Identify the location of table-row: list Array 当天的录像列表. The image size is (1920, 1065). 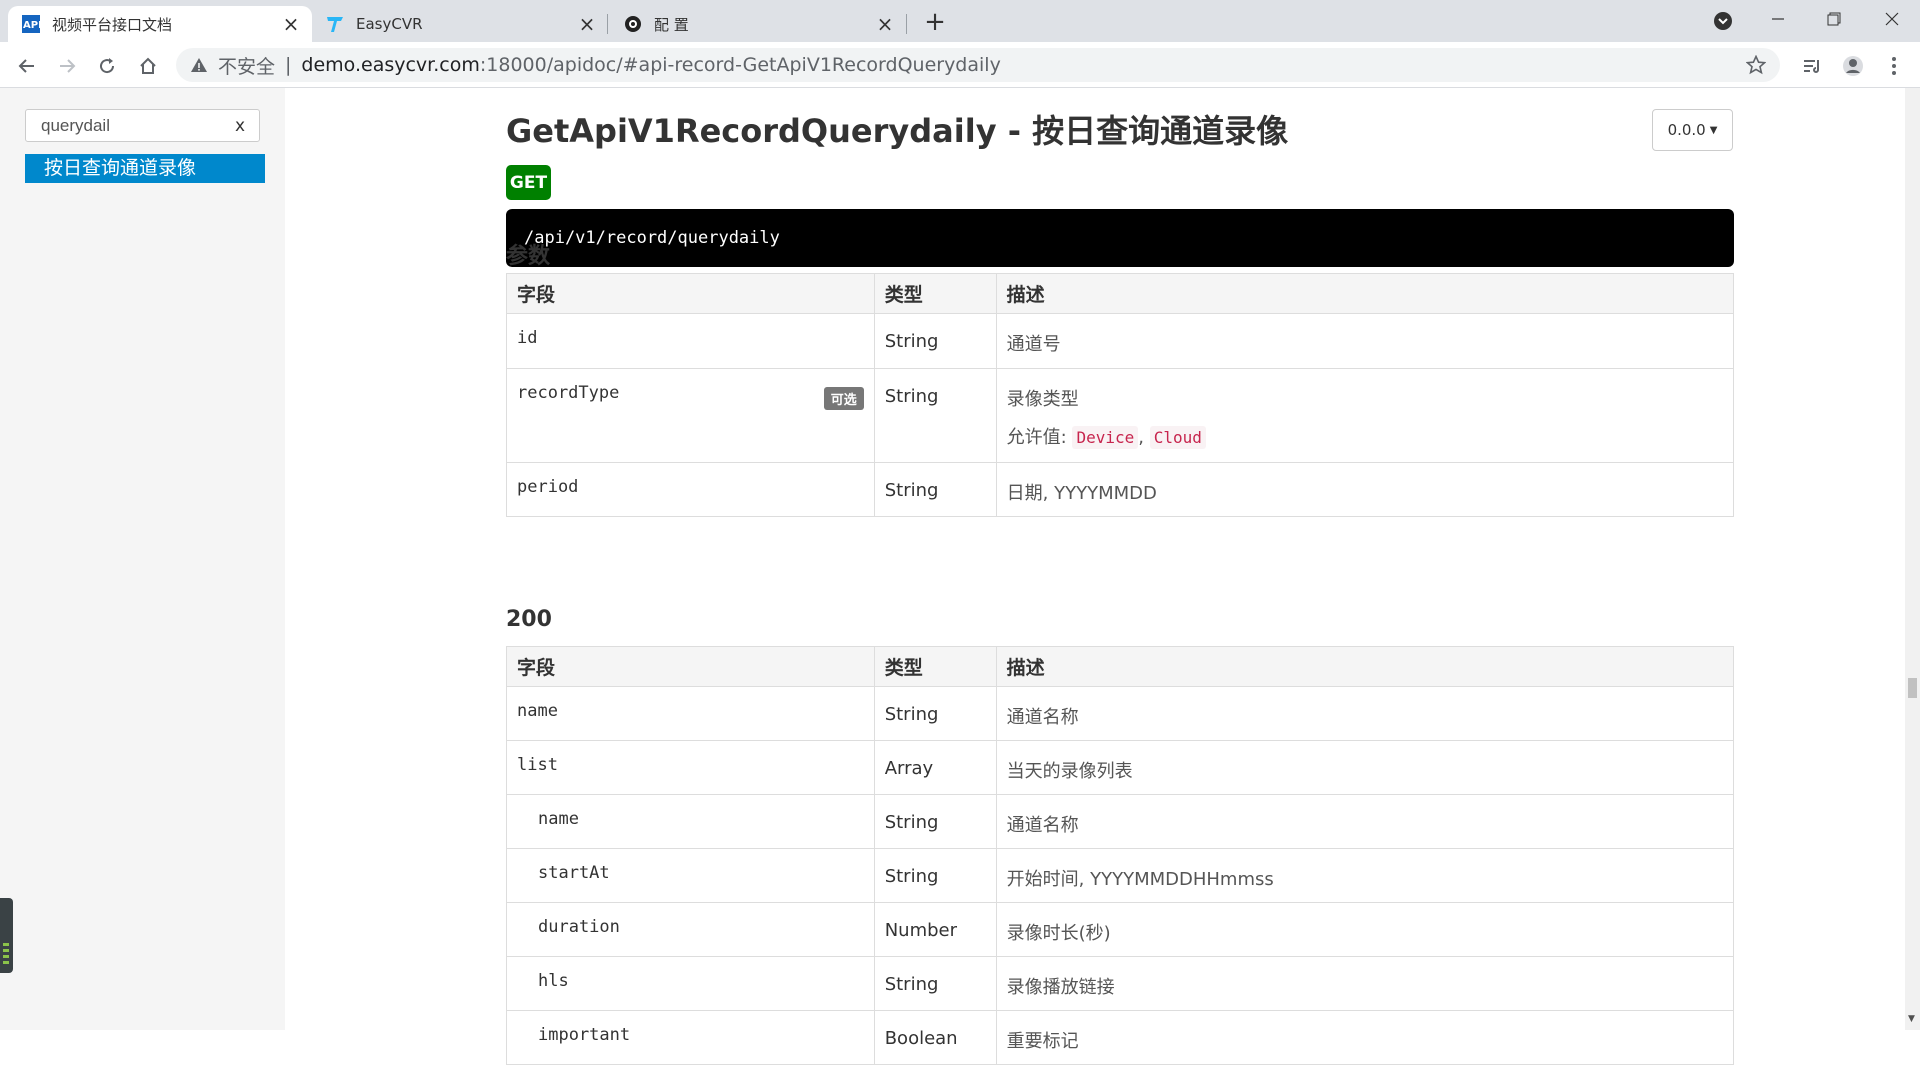
(1120, 767).